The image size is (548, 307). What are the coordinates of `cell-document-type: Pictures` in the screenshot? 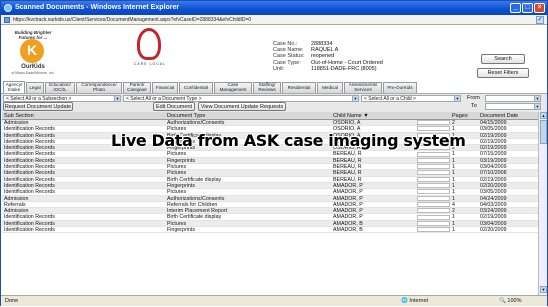 It's located at (177, 154).